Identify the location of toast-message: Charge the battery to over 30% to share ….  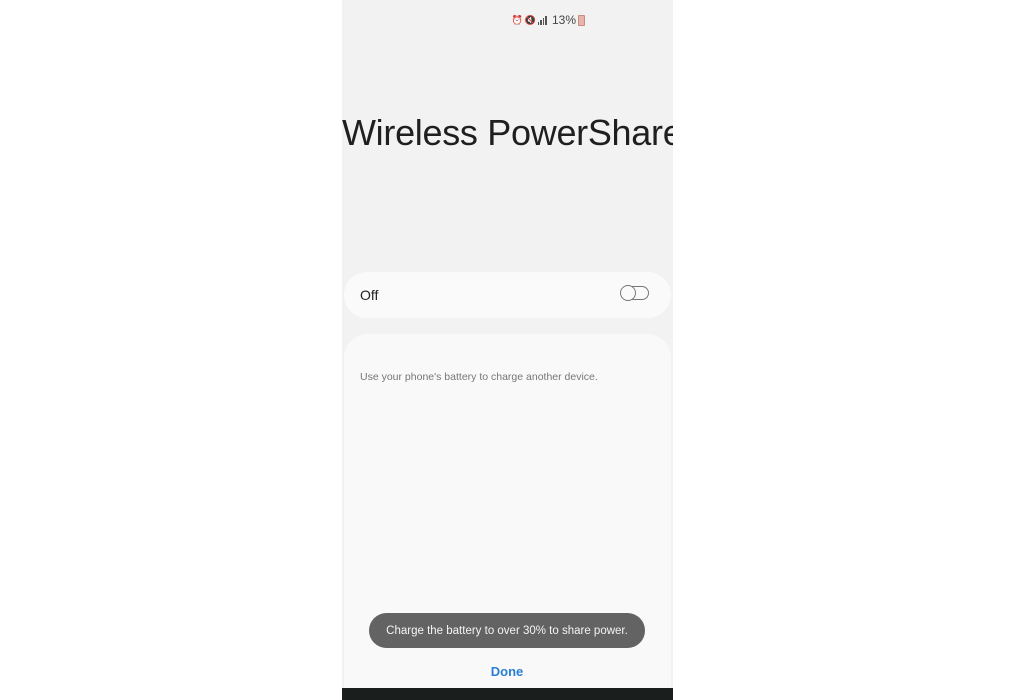
(507, 630).